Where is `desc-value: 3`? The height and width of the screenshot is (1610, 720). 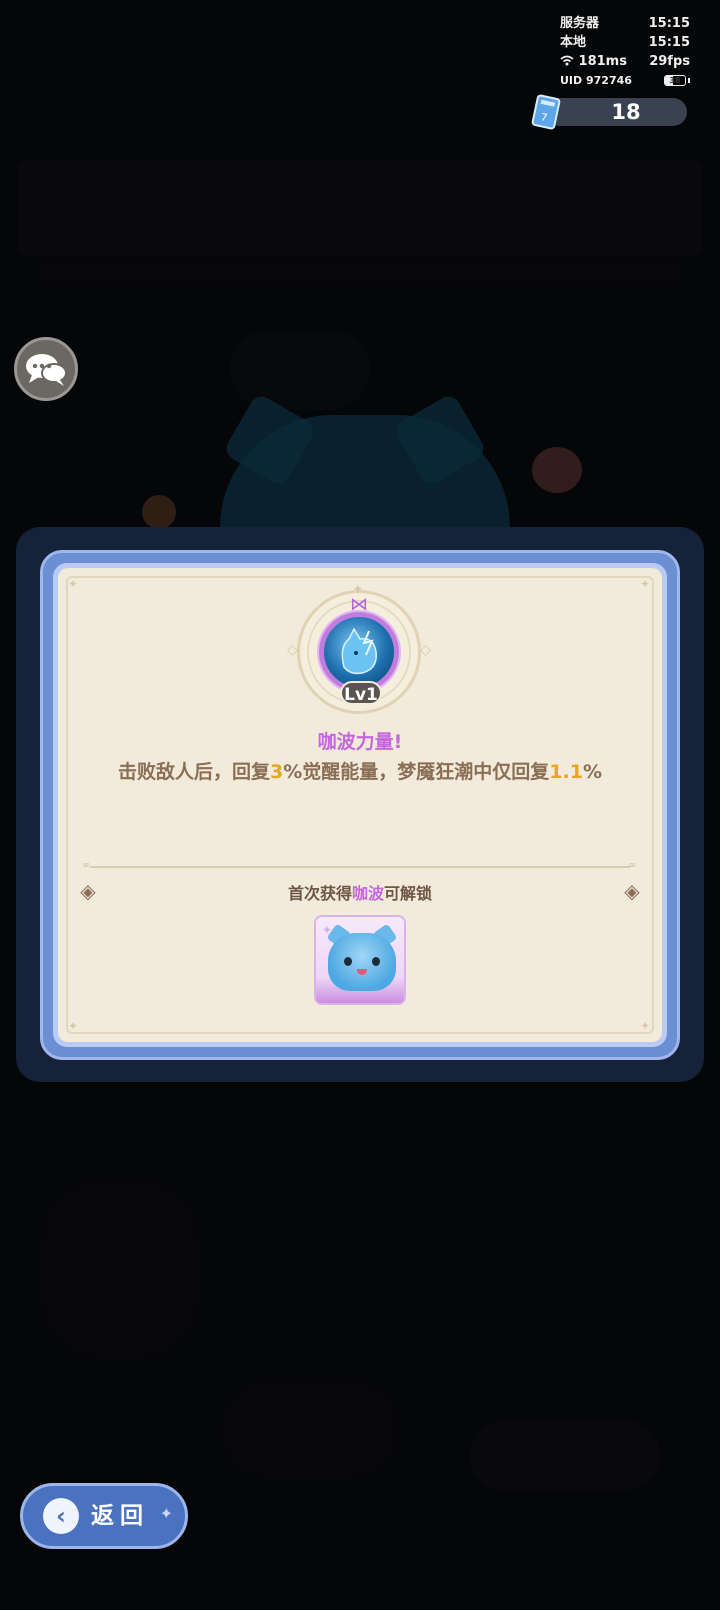 desc-value: 3 is located at coordinates (277, 772).